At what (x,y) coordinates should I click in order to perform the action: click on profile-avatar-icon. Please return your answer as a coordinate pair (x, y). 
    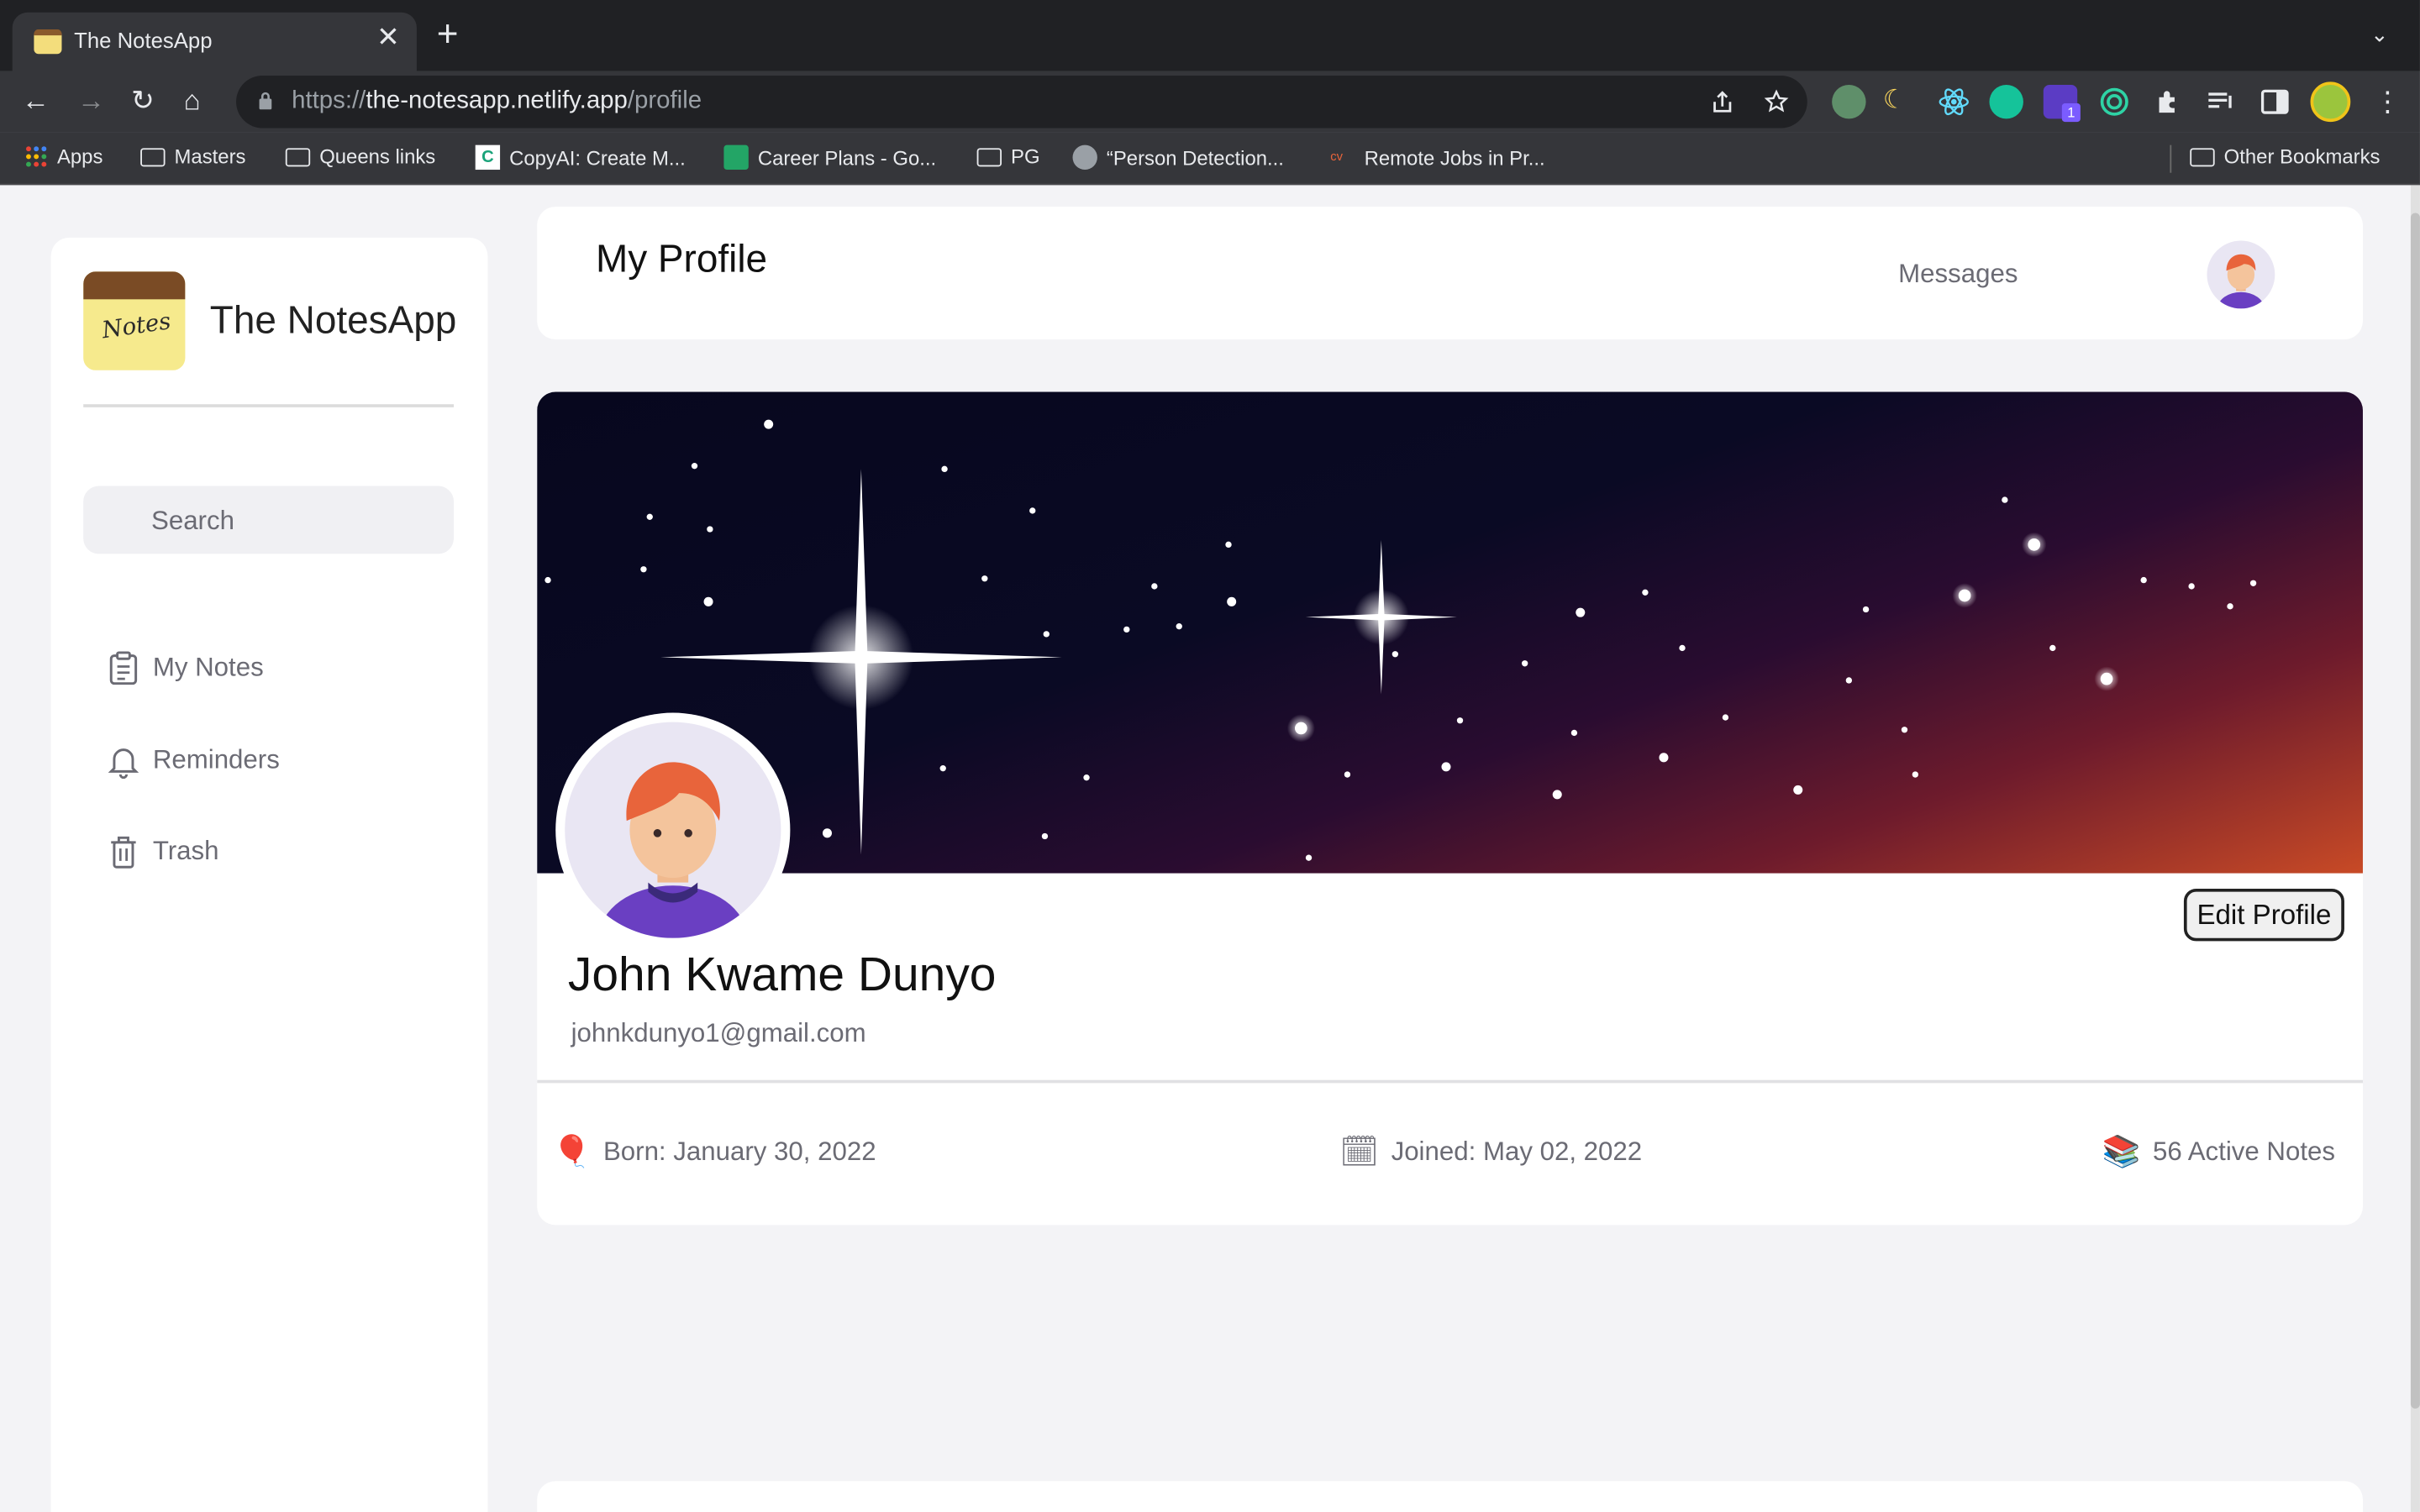
    Looking at the image, I should click on (2330, 102).